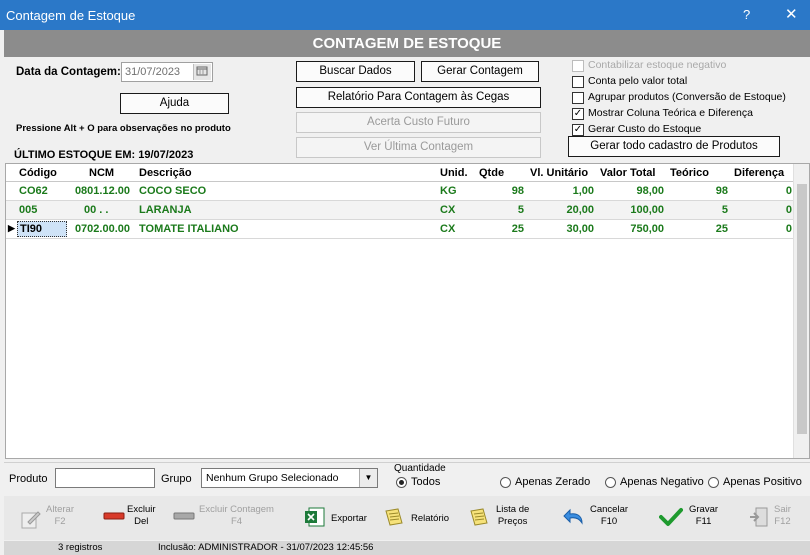 The height and width of the screenshot is (555, 810). Describe the element at coordinates (315, 518) in the screenshot. I see `excel-icon` at that location.